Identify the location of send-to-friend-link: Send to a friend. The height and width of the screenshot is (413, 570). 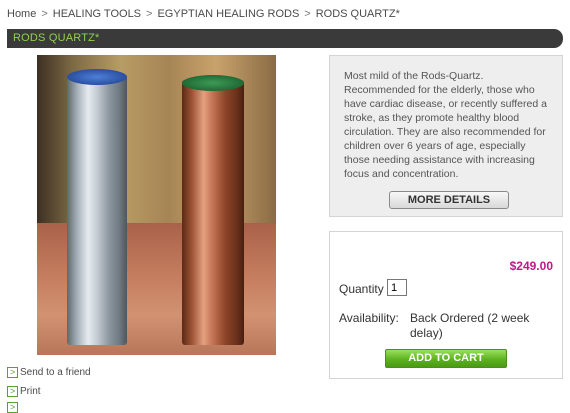
(55, 372).